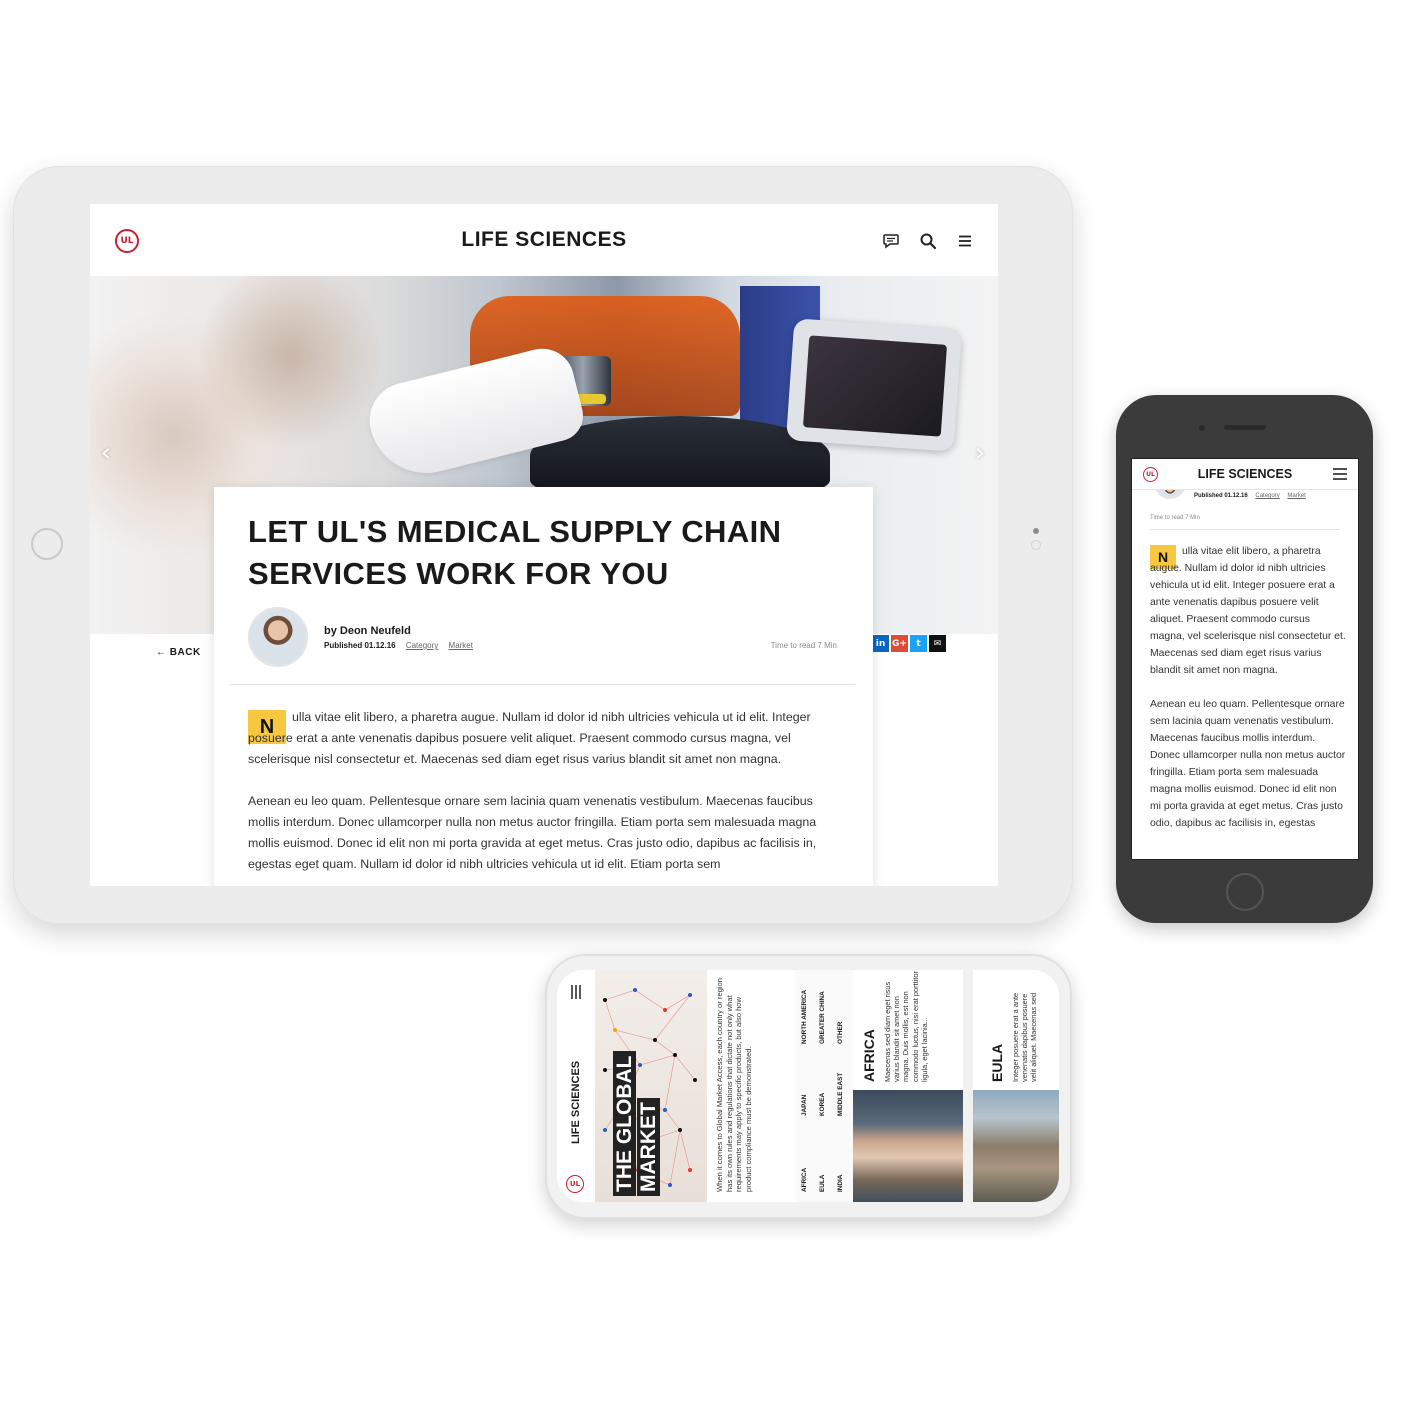 This screenshot has width=1406, height=1406. I want to click on hero-monitor-screen, so click(875, 386).